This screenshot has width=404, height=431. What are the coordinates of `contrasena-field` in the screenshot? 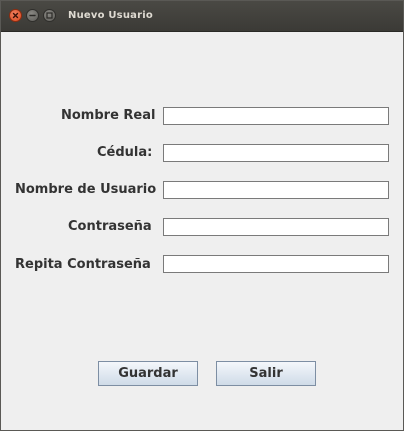 It's located at (276, 227).